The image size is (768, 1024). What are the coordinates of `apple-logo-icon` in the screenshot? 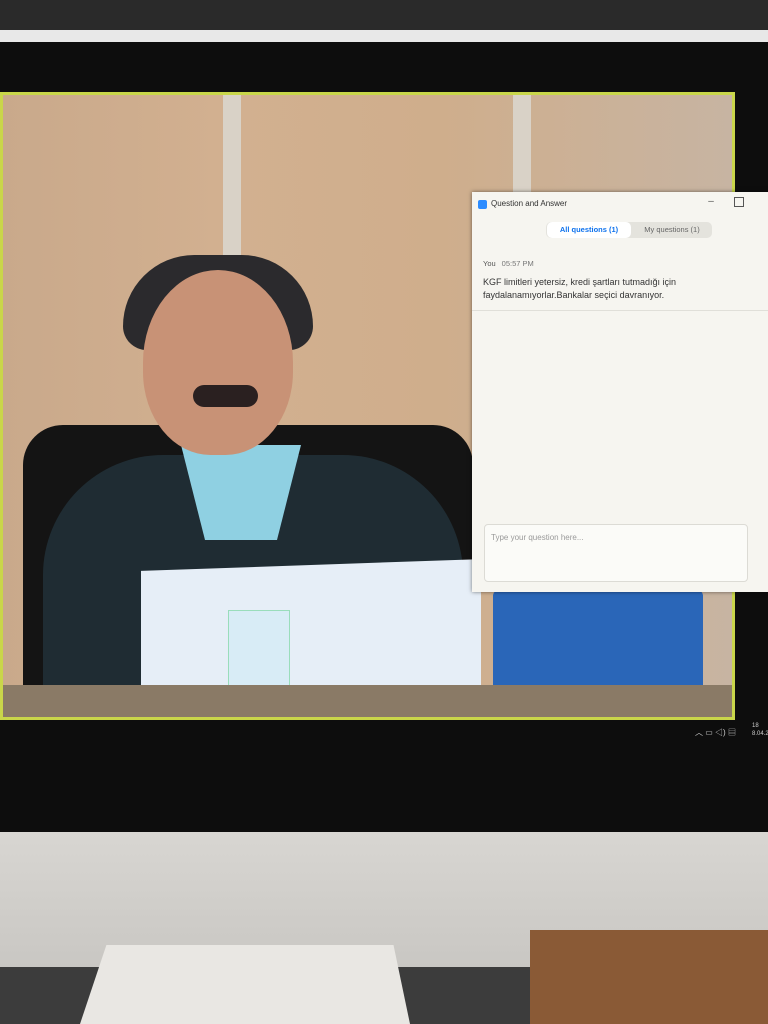 It's located at (216, 887).